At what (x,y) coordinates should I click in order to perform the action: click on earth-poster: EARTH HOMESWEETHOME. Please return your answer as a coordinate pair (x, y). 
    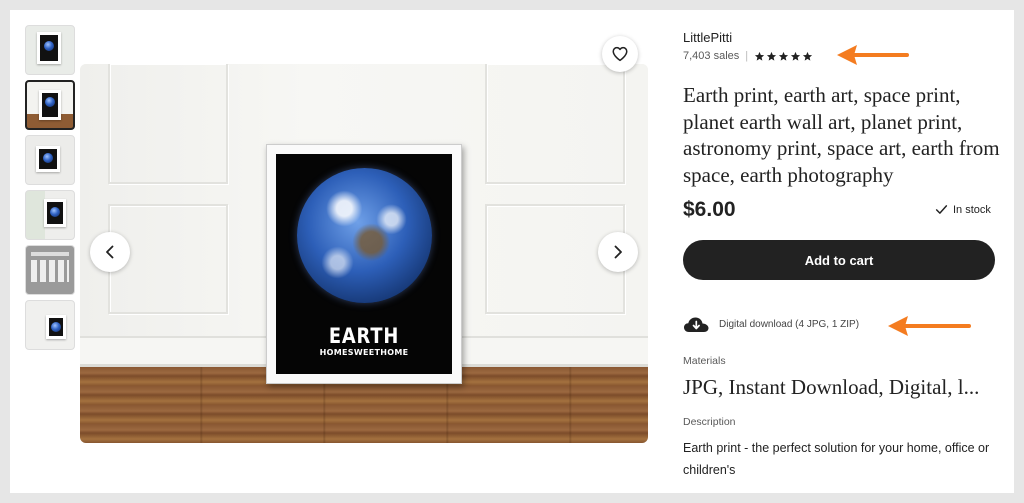
    Looking at the image, I should click on (364, 264).